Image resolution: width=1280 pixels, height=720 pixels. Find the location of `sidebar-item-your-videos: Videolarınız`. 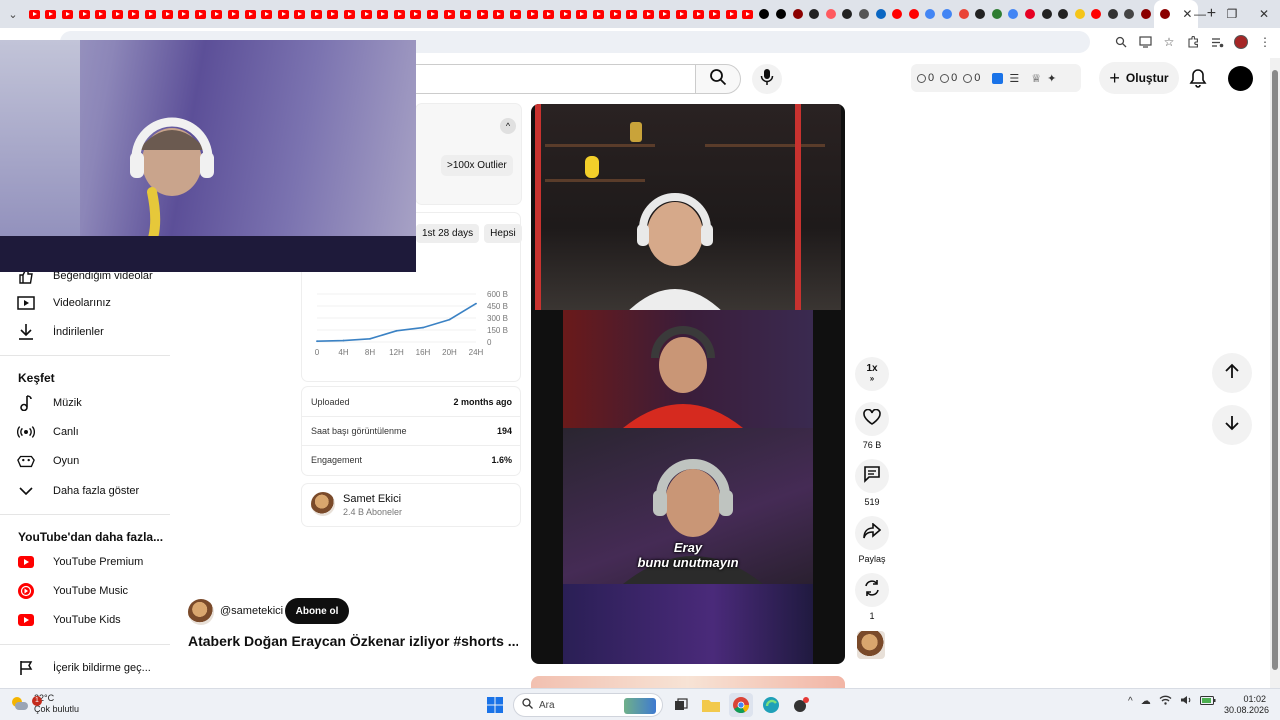

sidebar-item-your-videos: Videolarınız is located at coordinates (85, 303).